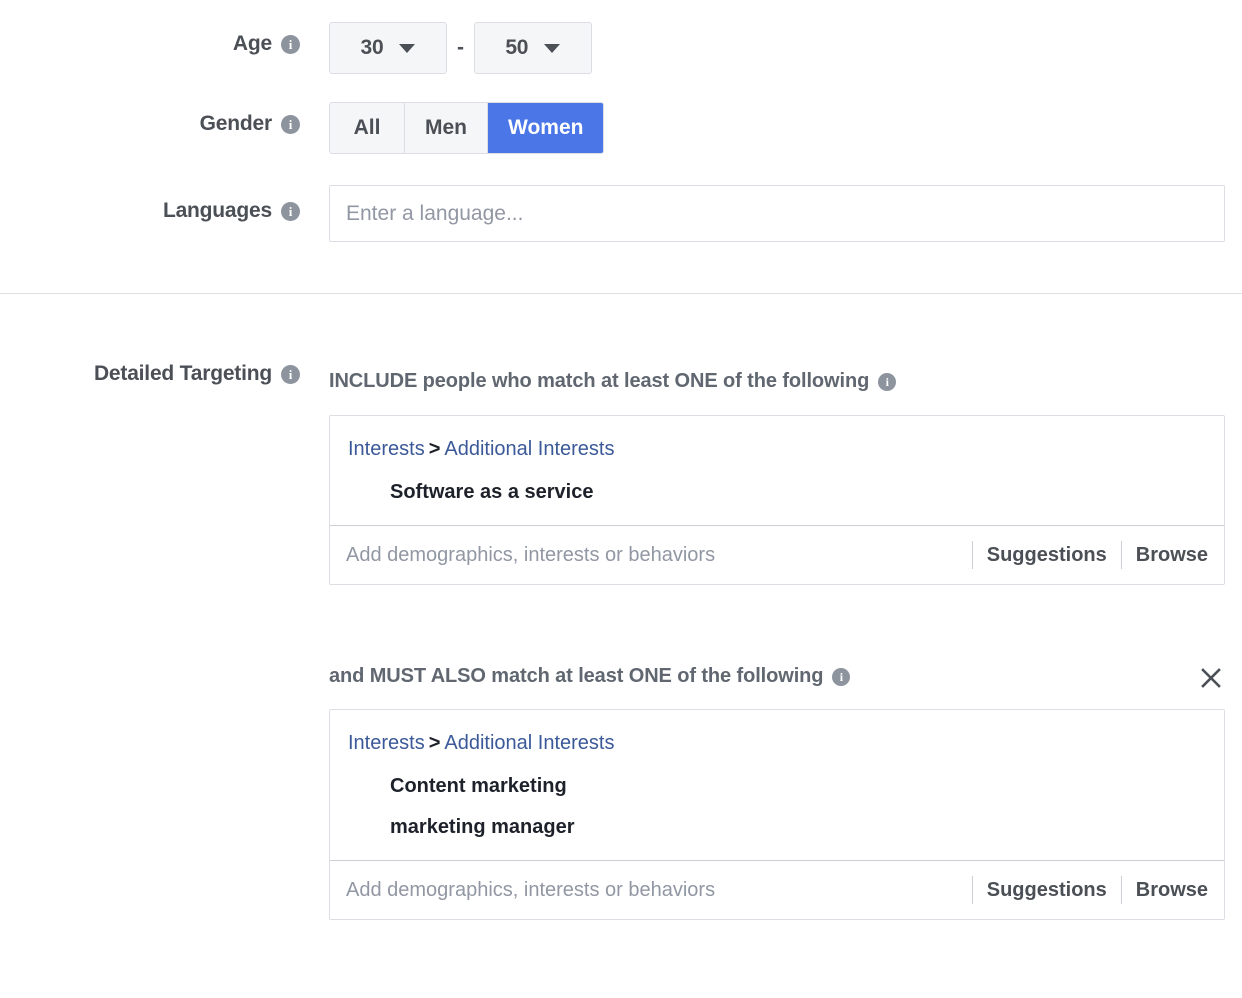 This screenshot has width=1242, height=998. I want to click on detailed-targeting-label-group: Detailed Targeting i, so click(150, 374).